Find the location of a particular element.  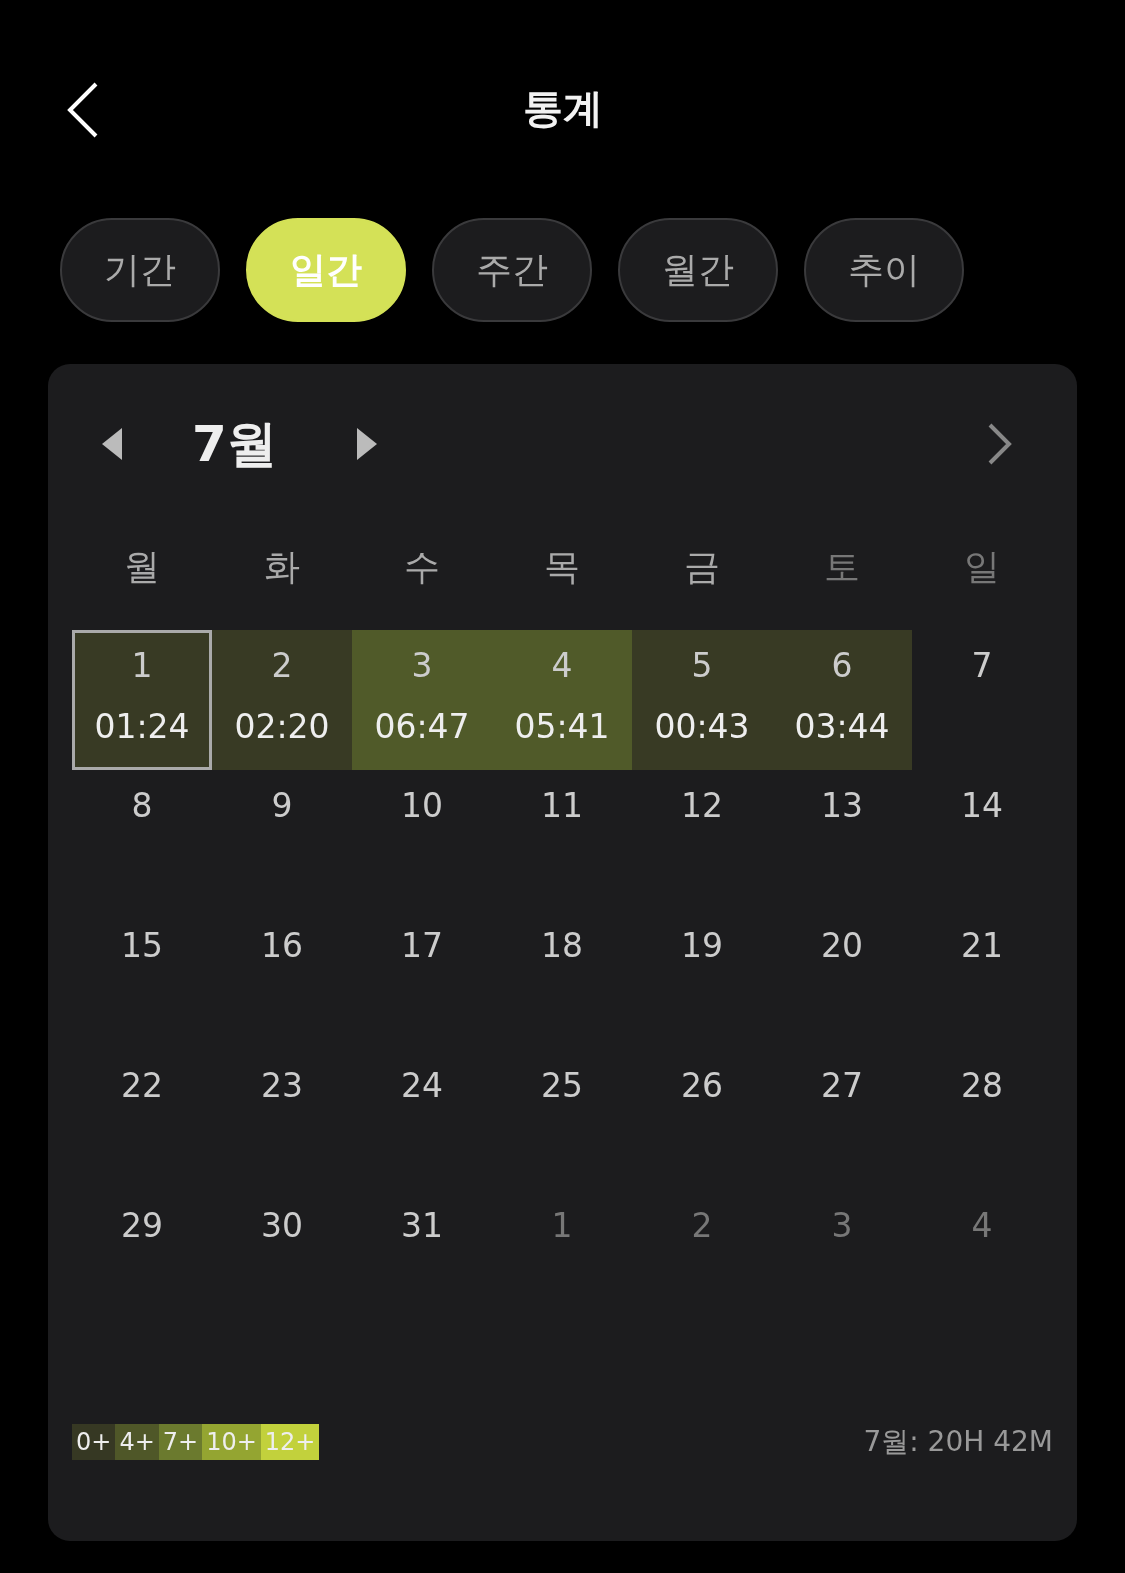

day-cell: 12 is located at coordinates (702, 840).